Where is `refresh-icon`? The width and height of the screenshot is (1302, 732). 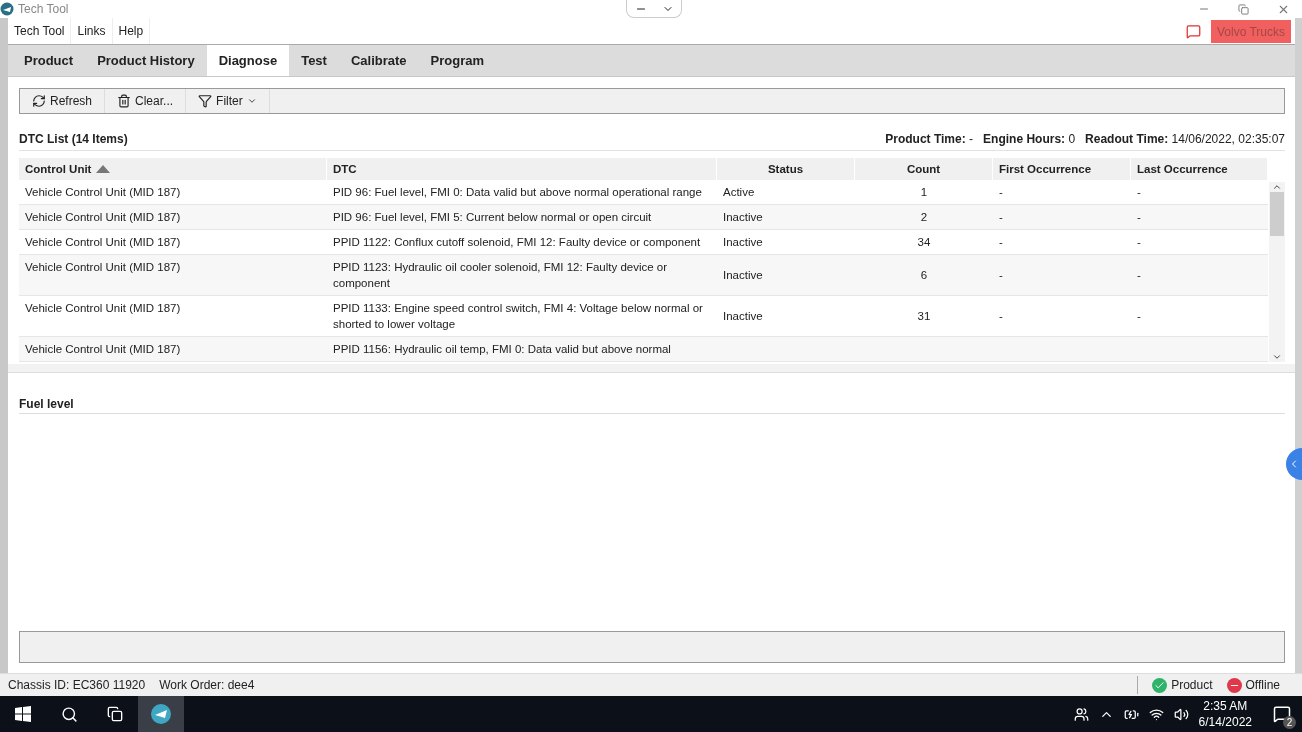 refresh-icon is located at coordinates (39, 101).